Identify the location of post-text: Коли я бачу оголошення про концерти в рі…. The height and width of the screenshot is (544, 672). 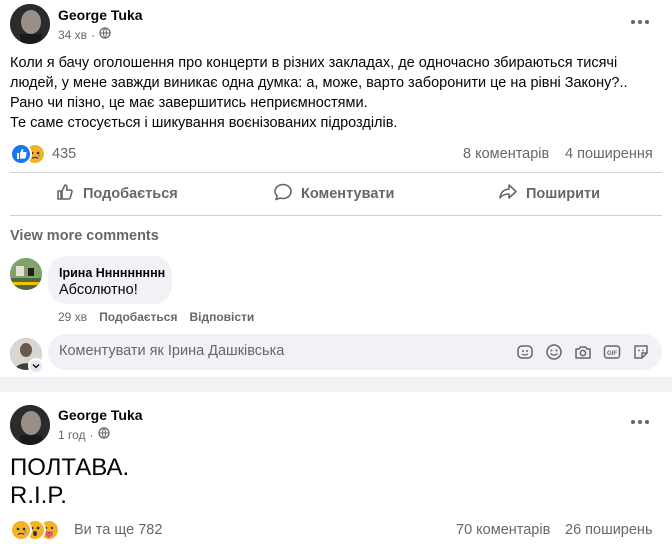
(319, 93).